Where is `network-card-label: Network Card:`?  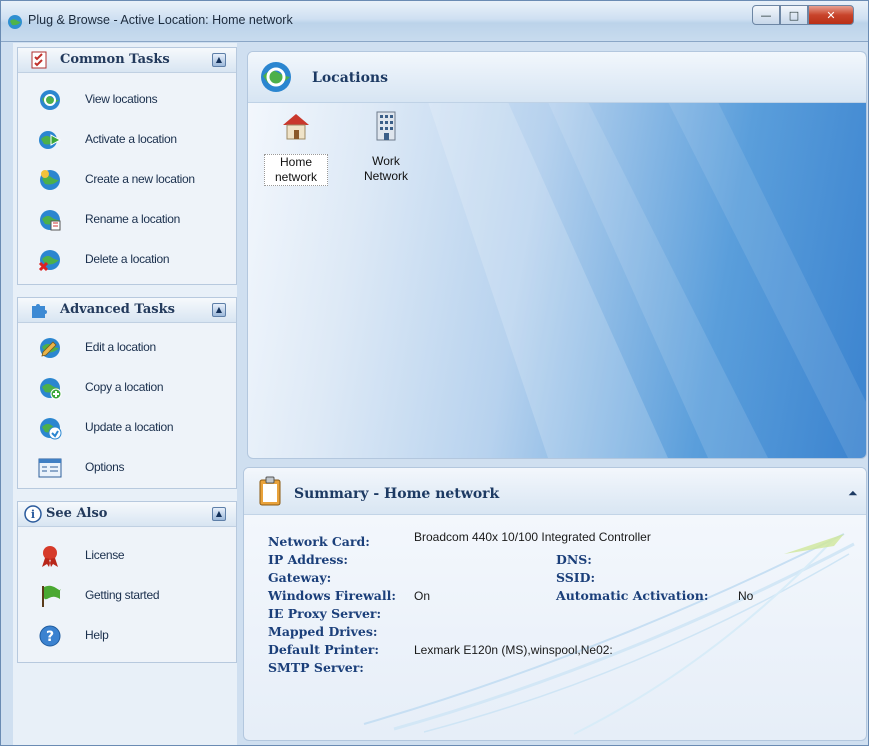 network-card-label: Network Card: is located at coordinates (319, 541).